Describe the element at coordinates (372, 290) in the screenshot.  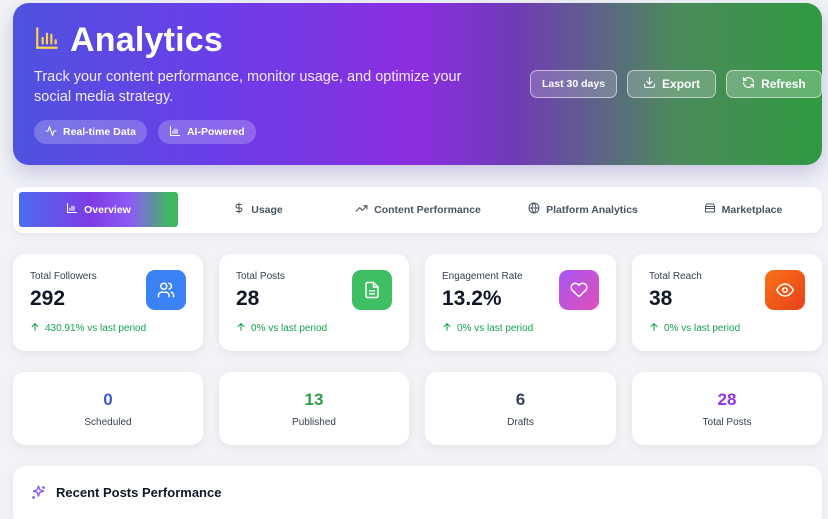
I see `document-icon` at that location.